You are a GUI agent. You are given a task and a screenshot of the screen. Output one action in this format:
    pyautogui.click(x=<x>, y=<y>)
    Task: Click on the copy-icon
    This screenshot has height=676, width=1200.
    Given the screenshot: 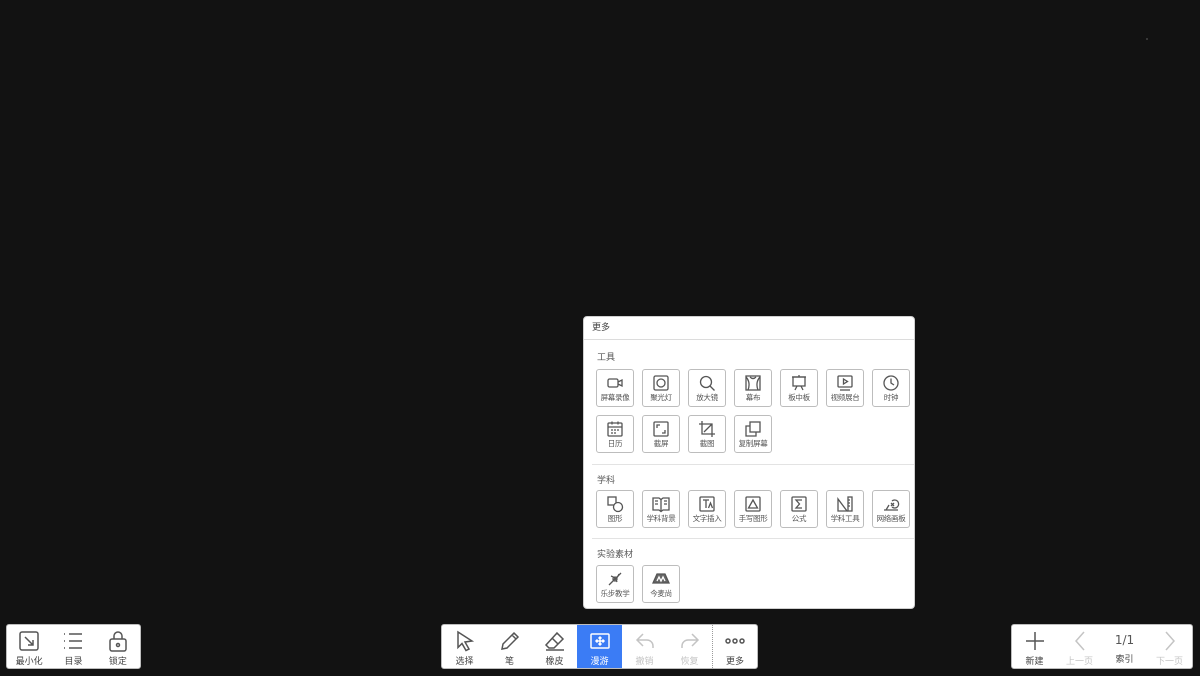 What is the action you would take?
    pyautogui.click(x=753, y=429)
    